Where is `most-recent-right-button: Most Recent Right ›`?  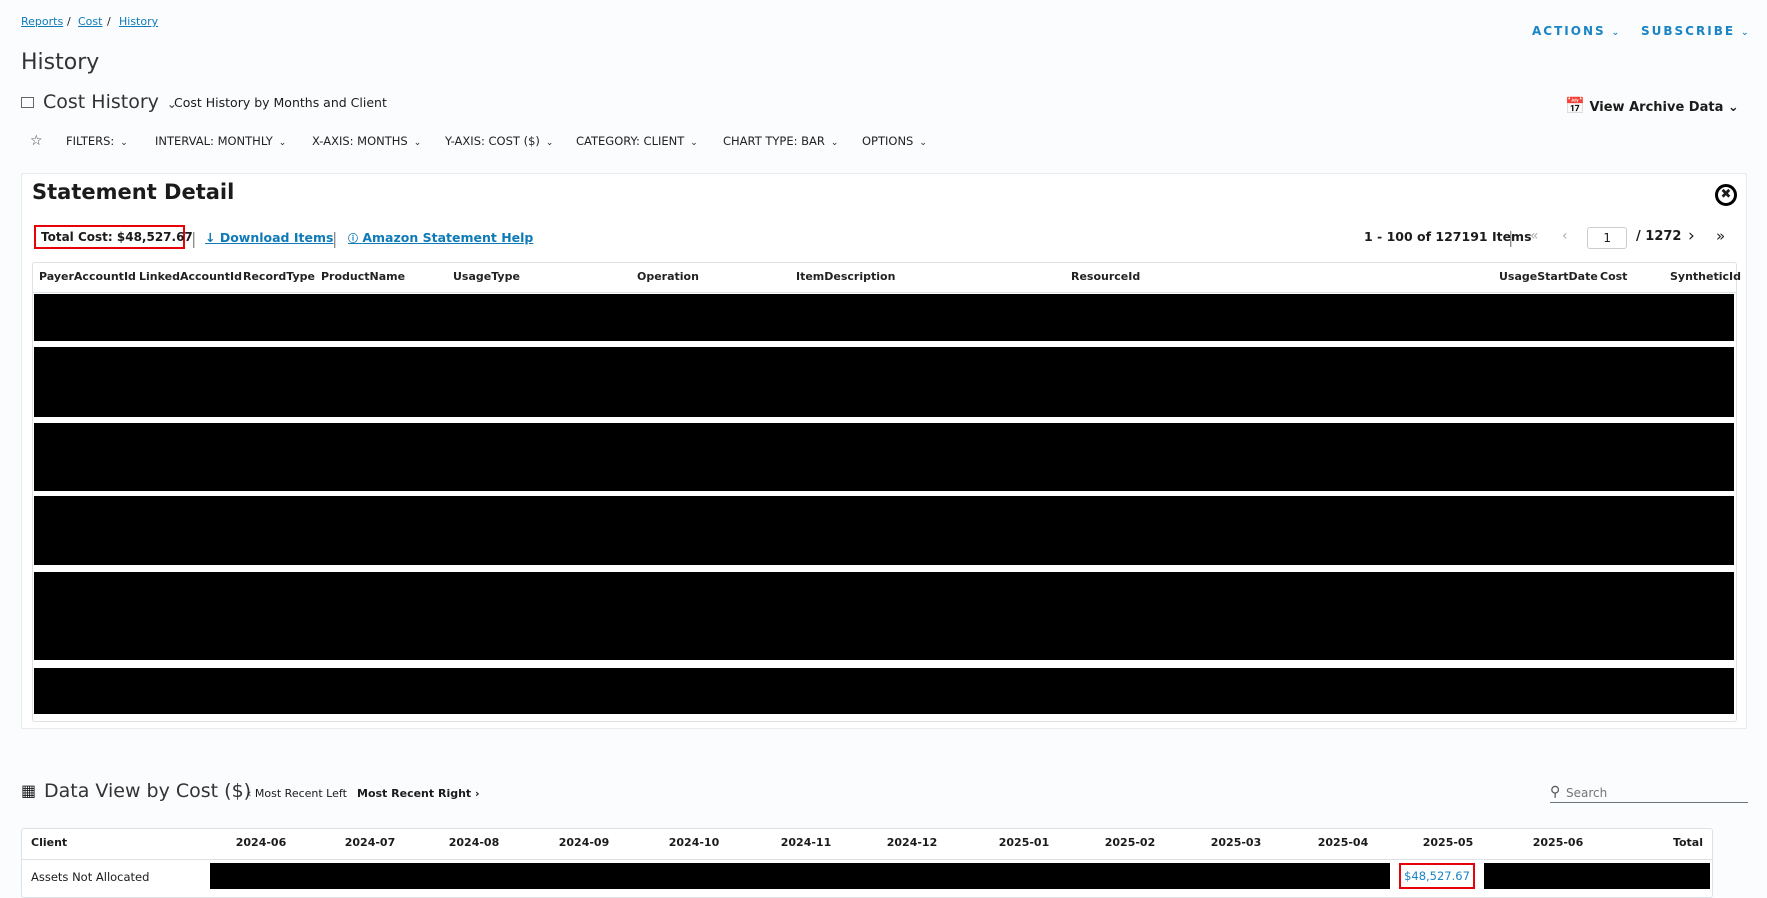 most-recent-right-button: Most Recent Right › is located at coordinates (418, 793).